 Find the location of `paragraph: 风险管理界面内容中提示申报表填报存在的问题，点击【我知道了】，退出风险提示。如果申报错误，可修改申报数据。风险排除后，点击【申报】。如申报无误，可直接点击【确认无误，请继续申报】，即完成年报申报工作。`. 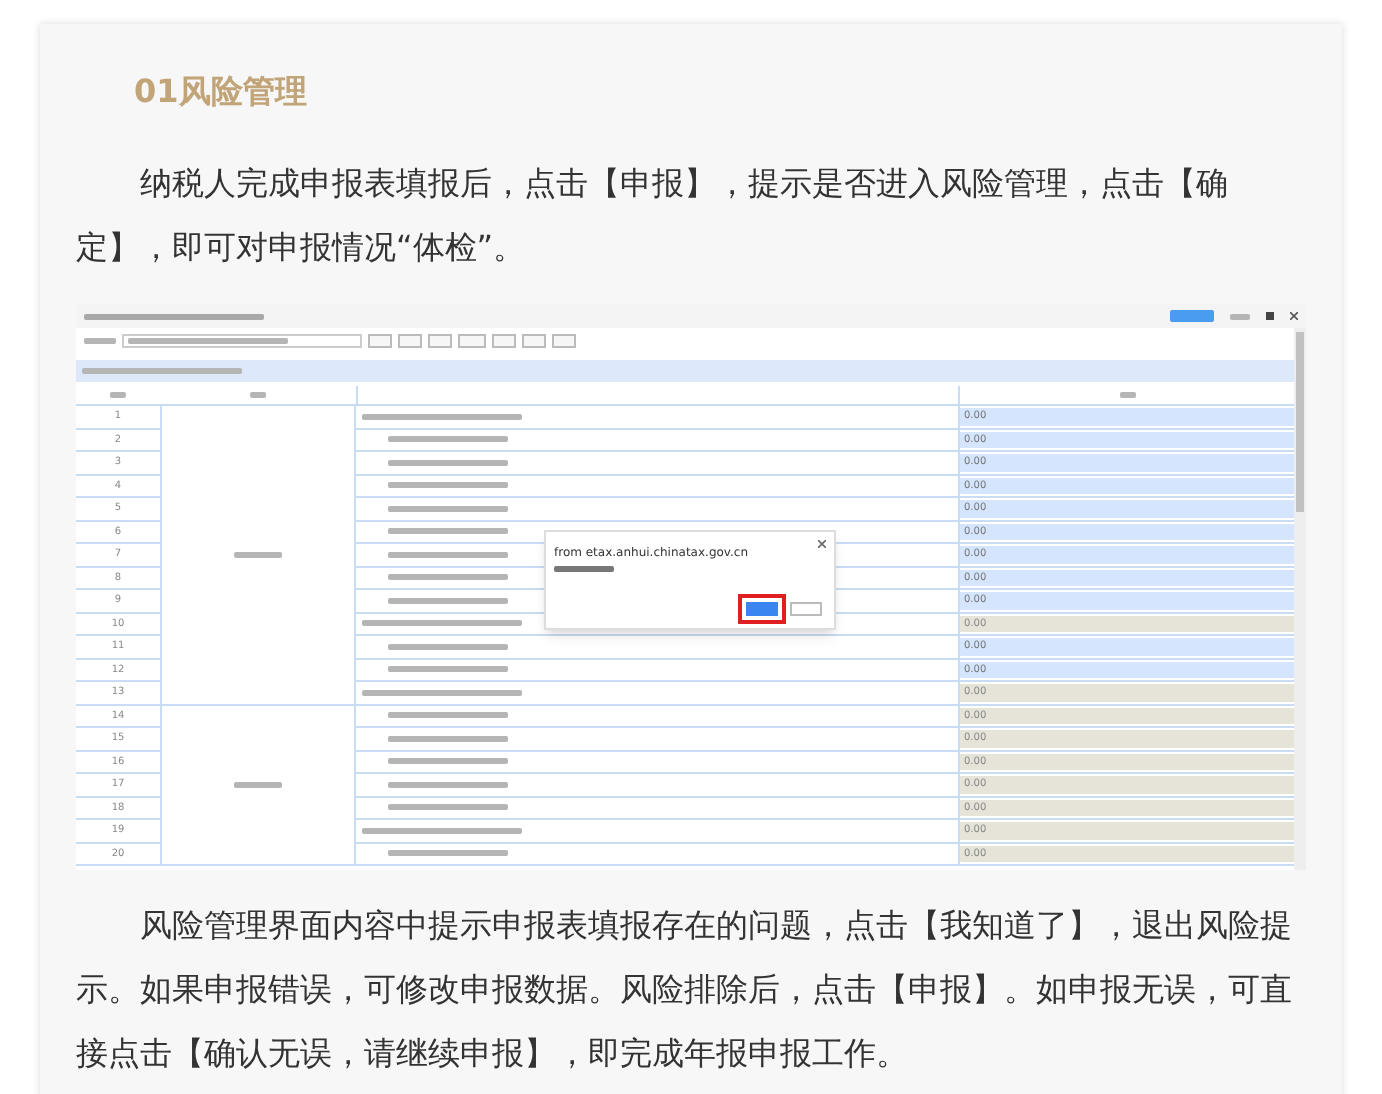

paragraph: 风险管理界面内容中提示申报表填报存在的问题，点击【我知道了】，退出风险提示。如果申报错误，可修改申报数据。风险排除后，点击【申报】。如申报无误，可直接点击【确认无误，请继续申报】，即完成年报申报工作。 is located at coordinates (684, 990).